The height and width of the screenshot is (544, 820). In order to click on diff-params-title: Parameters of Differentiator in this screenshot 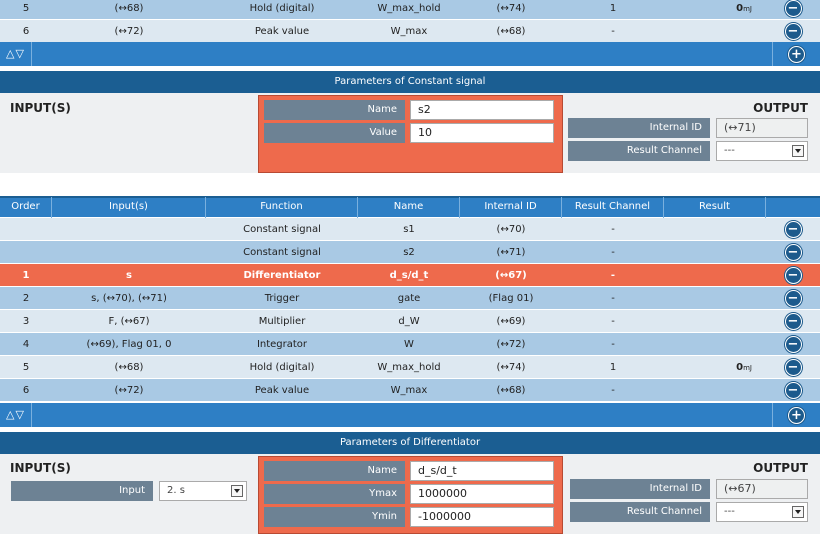, I will do `click(410, 443)`.